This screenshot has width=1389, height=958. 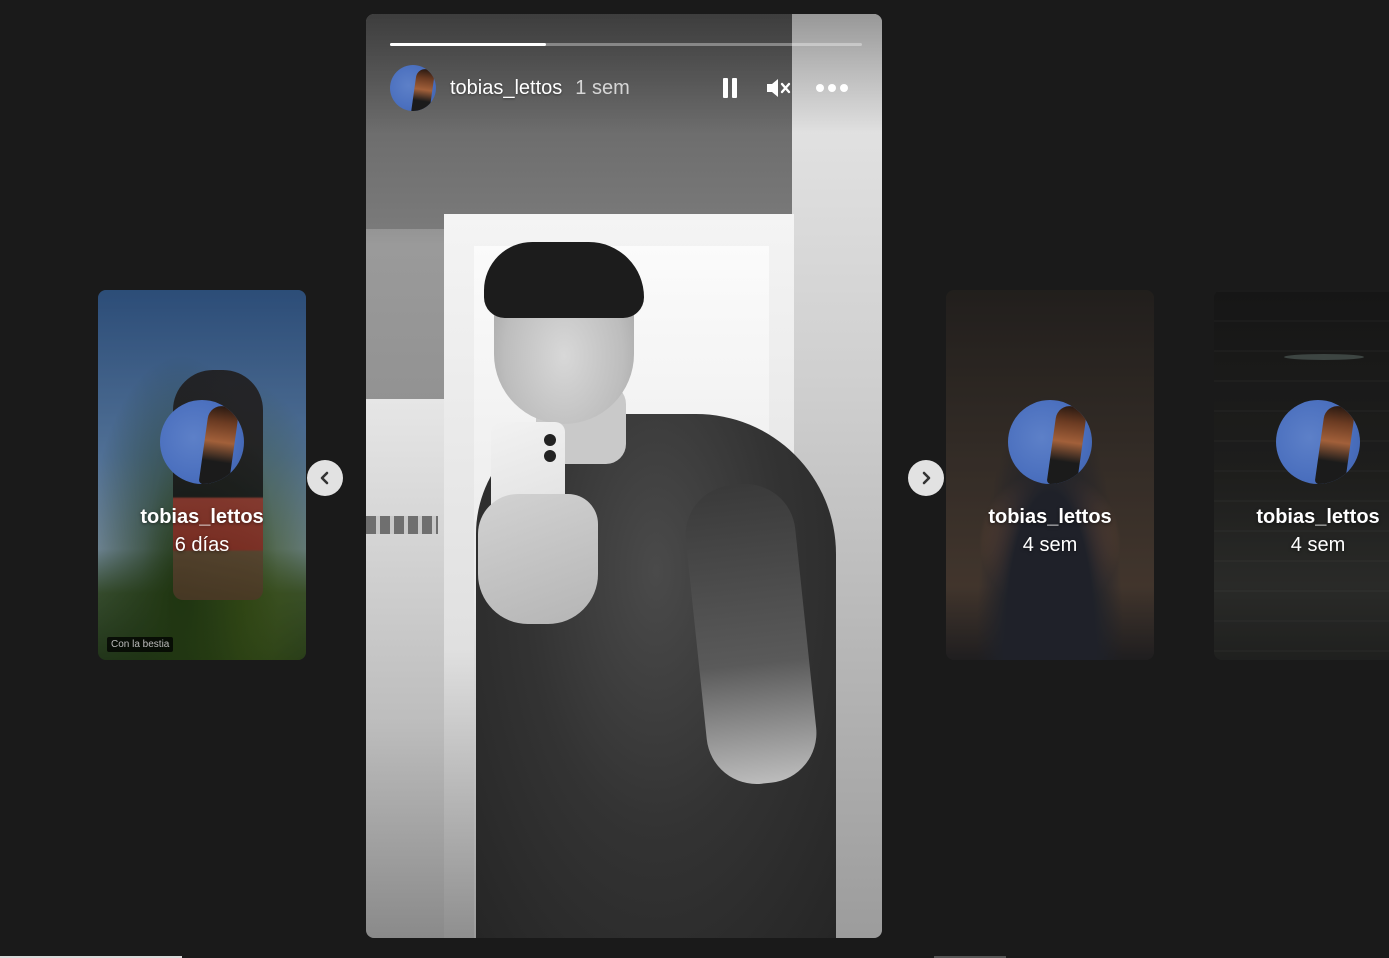 What do you see at coordinates (468, 44) in the screenshot?
I see `story-progress-fill` at bounding box center [468, 44].